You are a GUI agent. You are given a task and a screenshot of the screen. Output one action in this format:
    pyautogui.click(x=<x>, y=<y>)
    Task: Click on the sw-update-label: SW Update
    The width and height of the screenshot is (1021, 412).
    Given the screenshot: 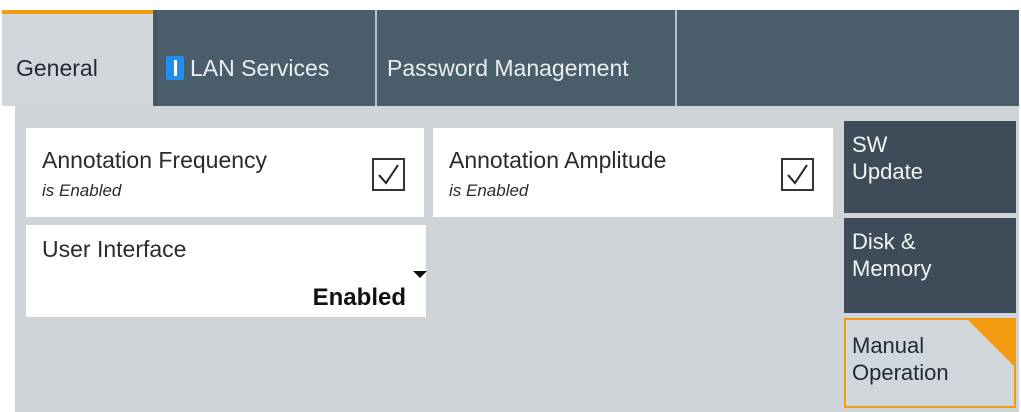 What is the action you would take?
    pyautogui.click(x=887, y=158)
    